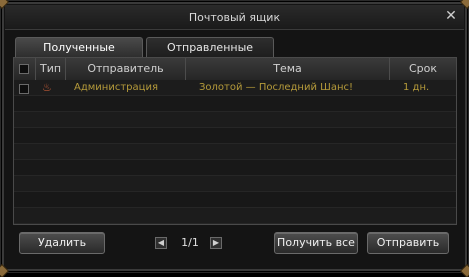 This screenshot has width=469, height=277. Describe the element at coordinates (47, 87) in the screenshot. I see `fire-icon: ♨` at that location.